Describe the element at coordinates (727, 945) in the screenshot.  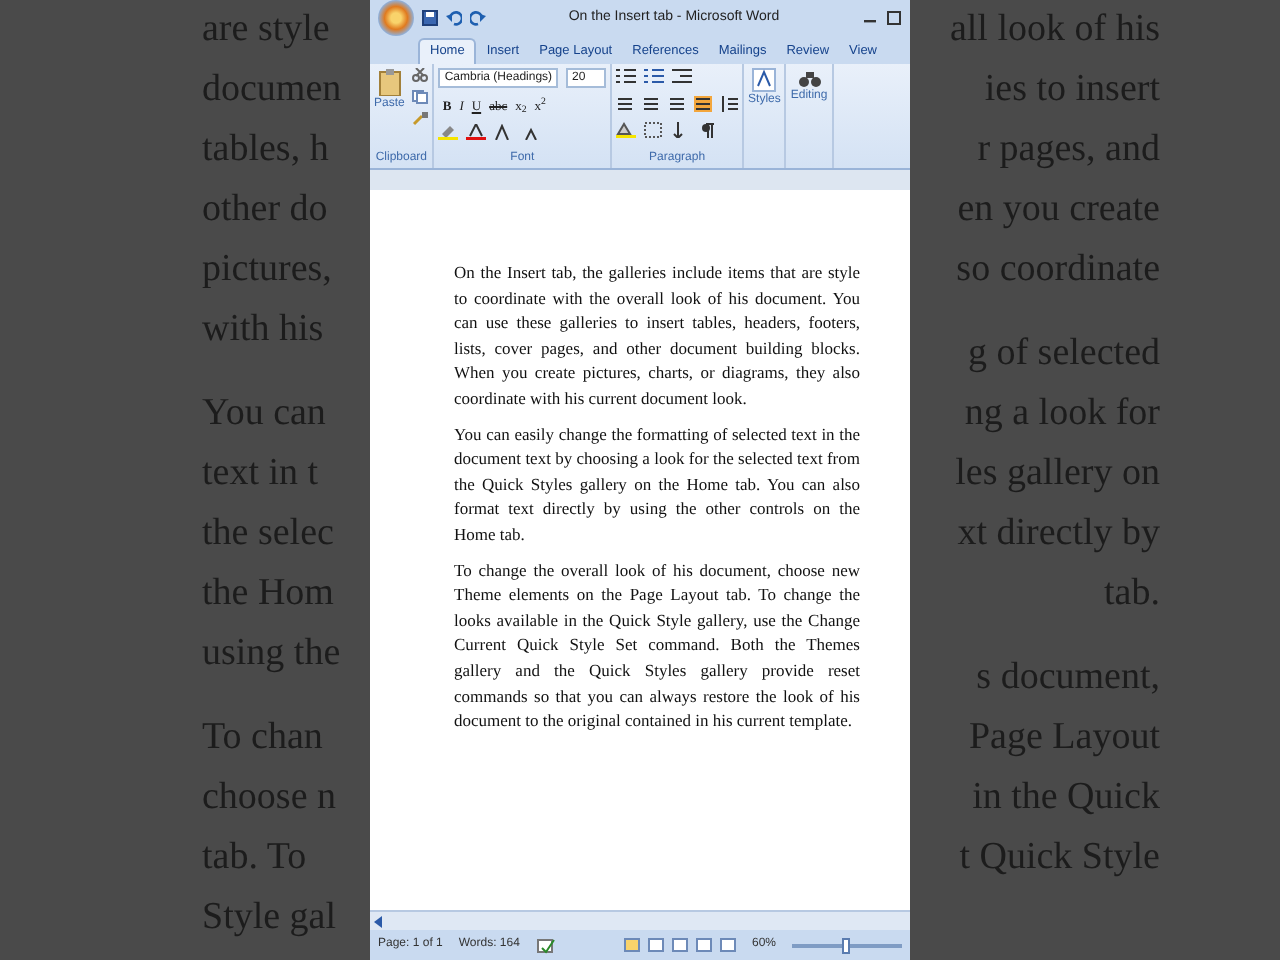
I see `draft-icon` at that location.